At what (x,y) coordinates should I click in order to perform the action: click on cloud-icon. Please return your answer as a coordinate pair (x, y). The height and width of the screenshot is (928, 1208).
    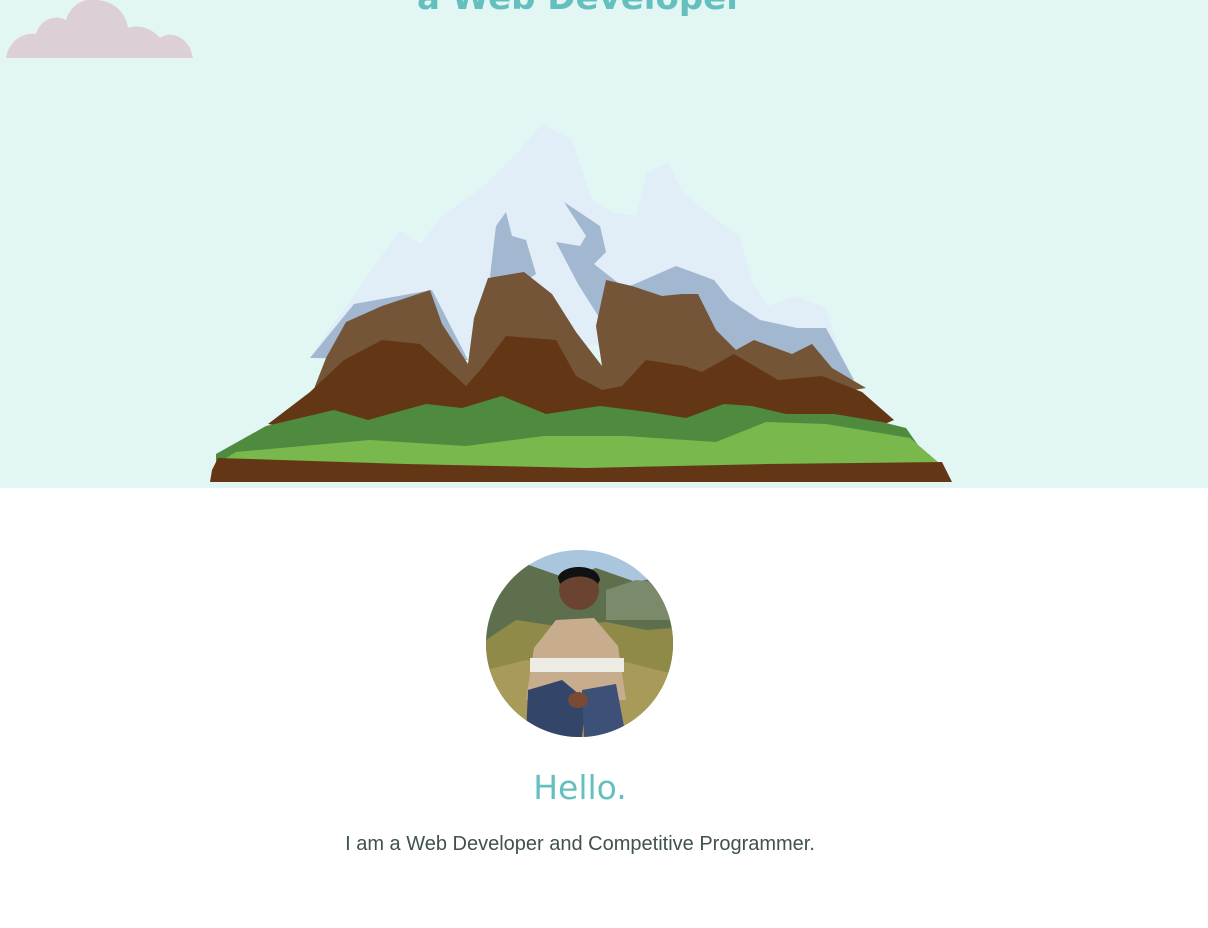
    Looking at the image, I should click on (99, 29).